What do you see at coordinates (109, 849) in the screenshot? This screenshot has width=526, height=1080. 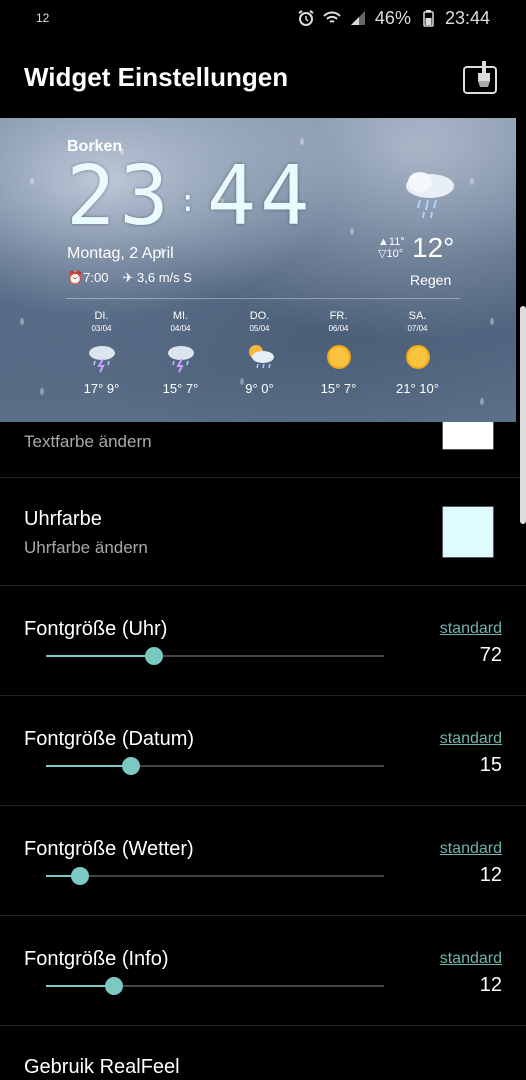 I see `slider-label: Fontgröße (Wetter)` at bounding box center [109, 849].